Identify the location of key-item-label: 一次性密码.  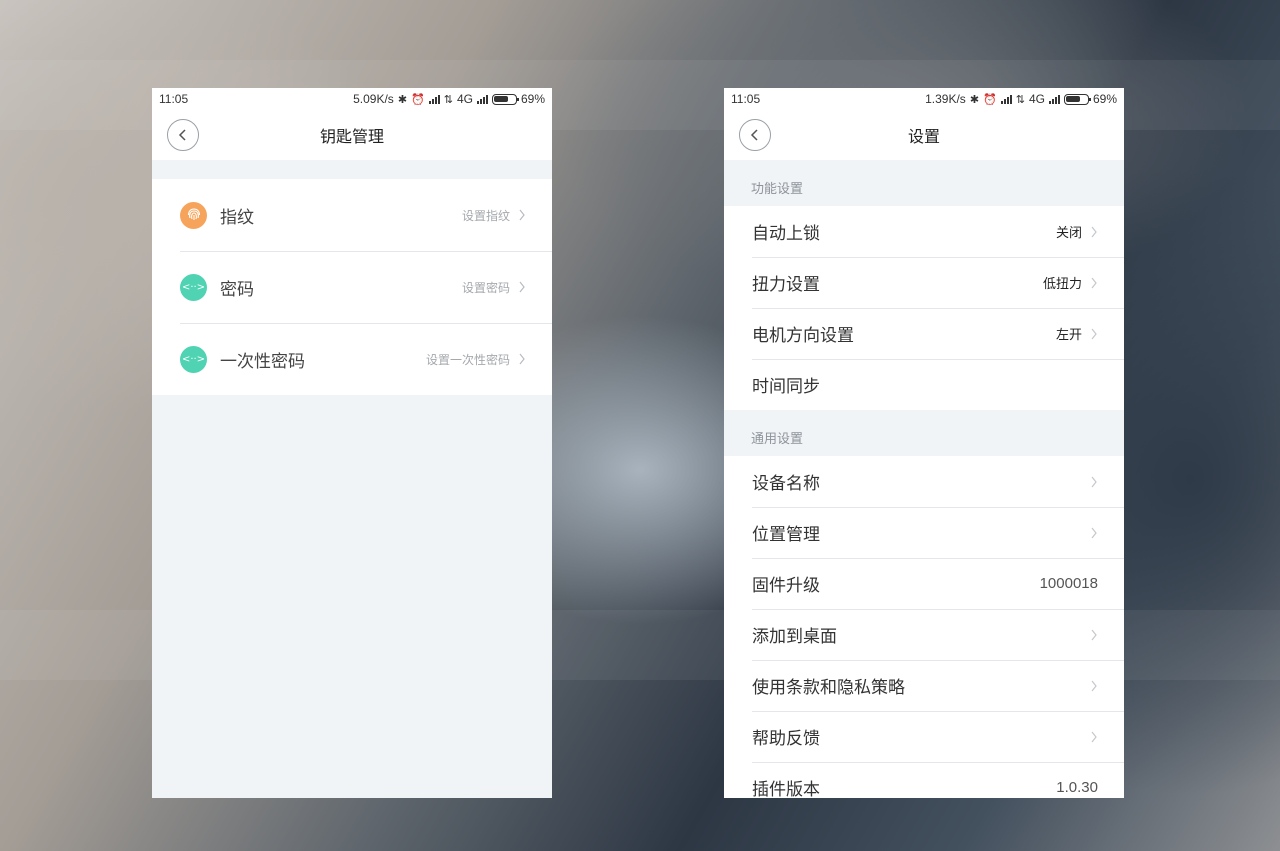
(262, 361).